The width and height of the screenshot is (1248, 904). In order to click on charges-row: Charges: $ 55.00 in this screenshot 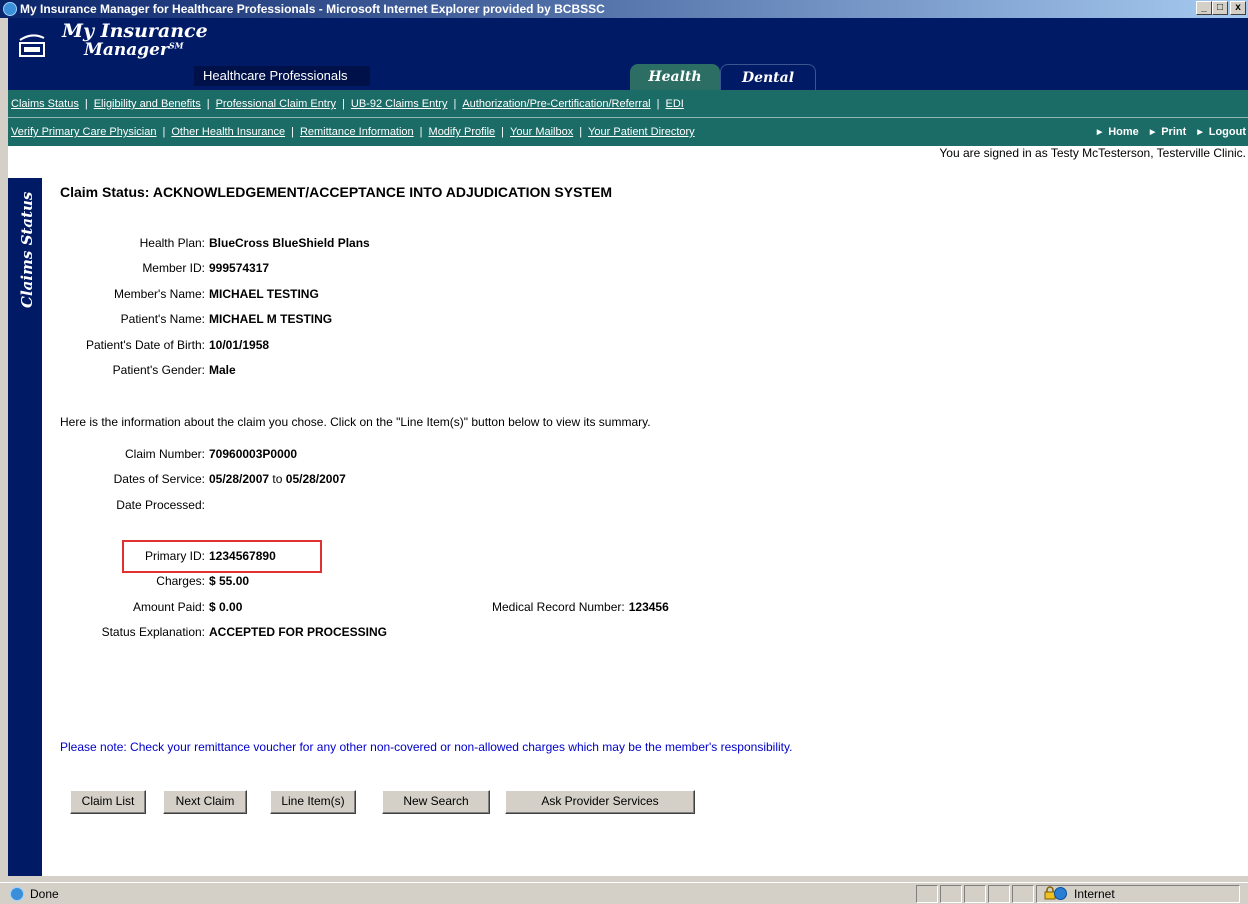, I will do `click(203, 581)`.